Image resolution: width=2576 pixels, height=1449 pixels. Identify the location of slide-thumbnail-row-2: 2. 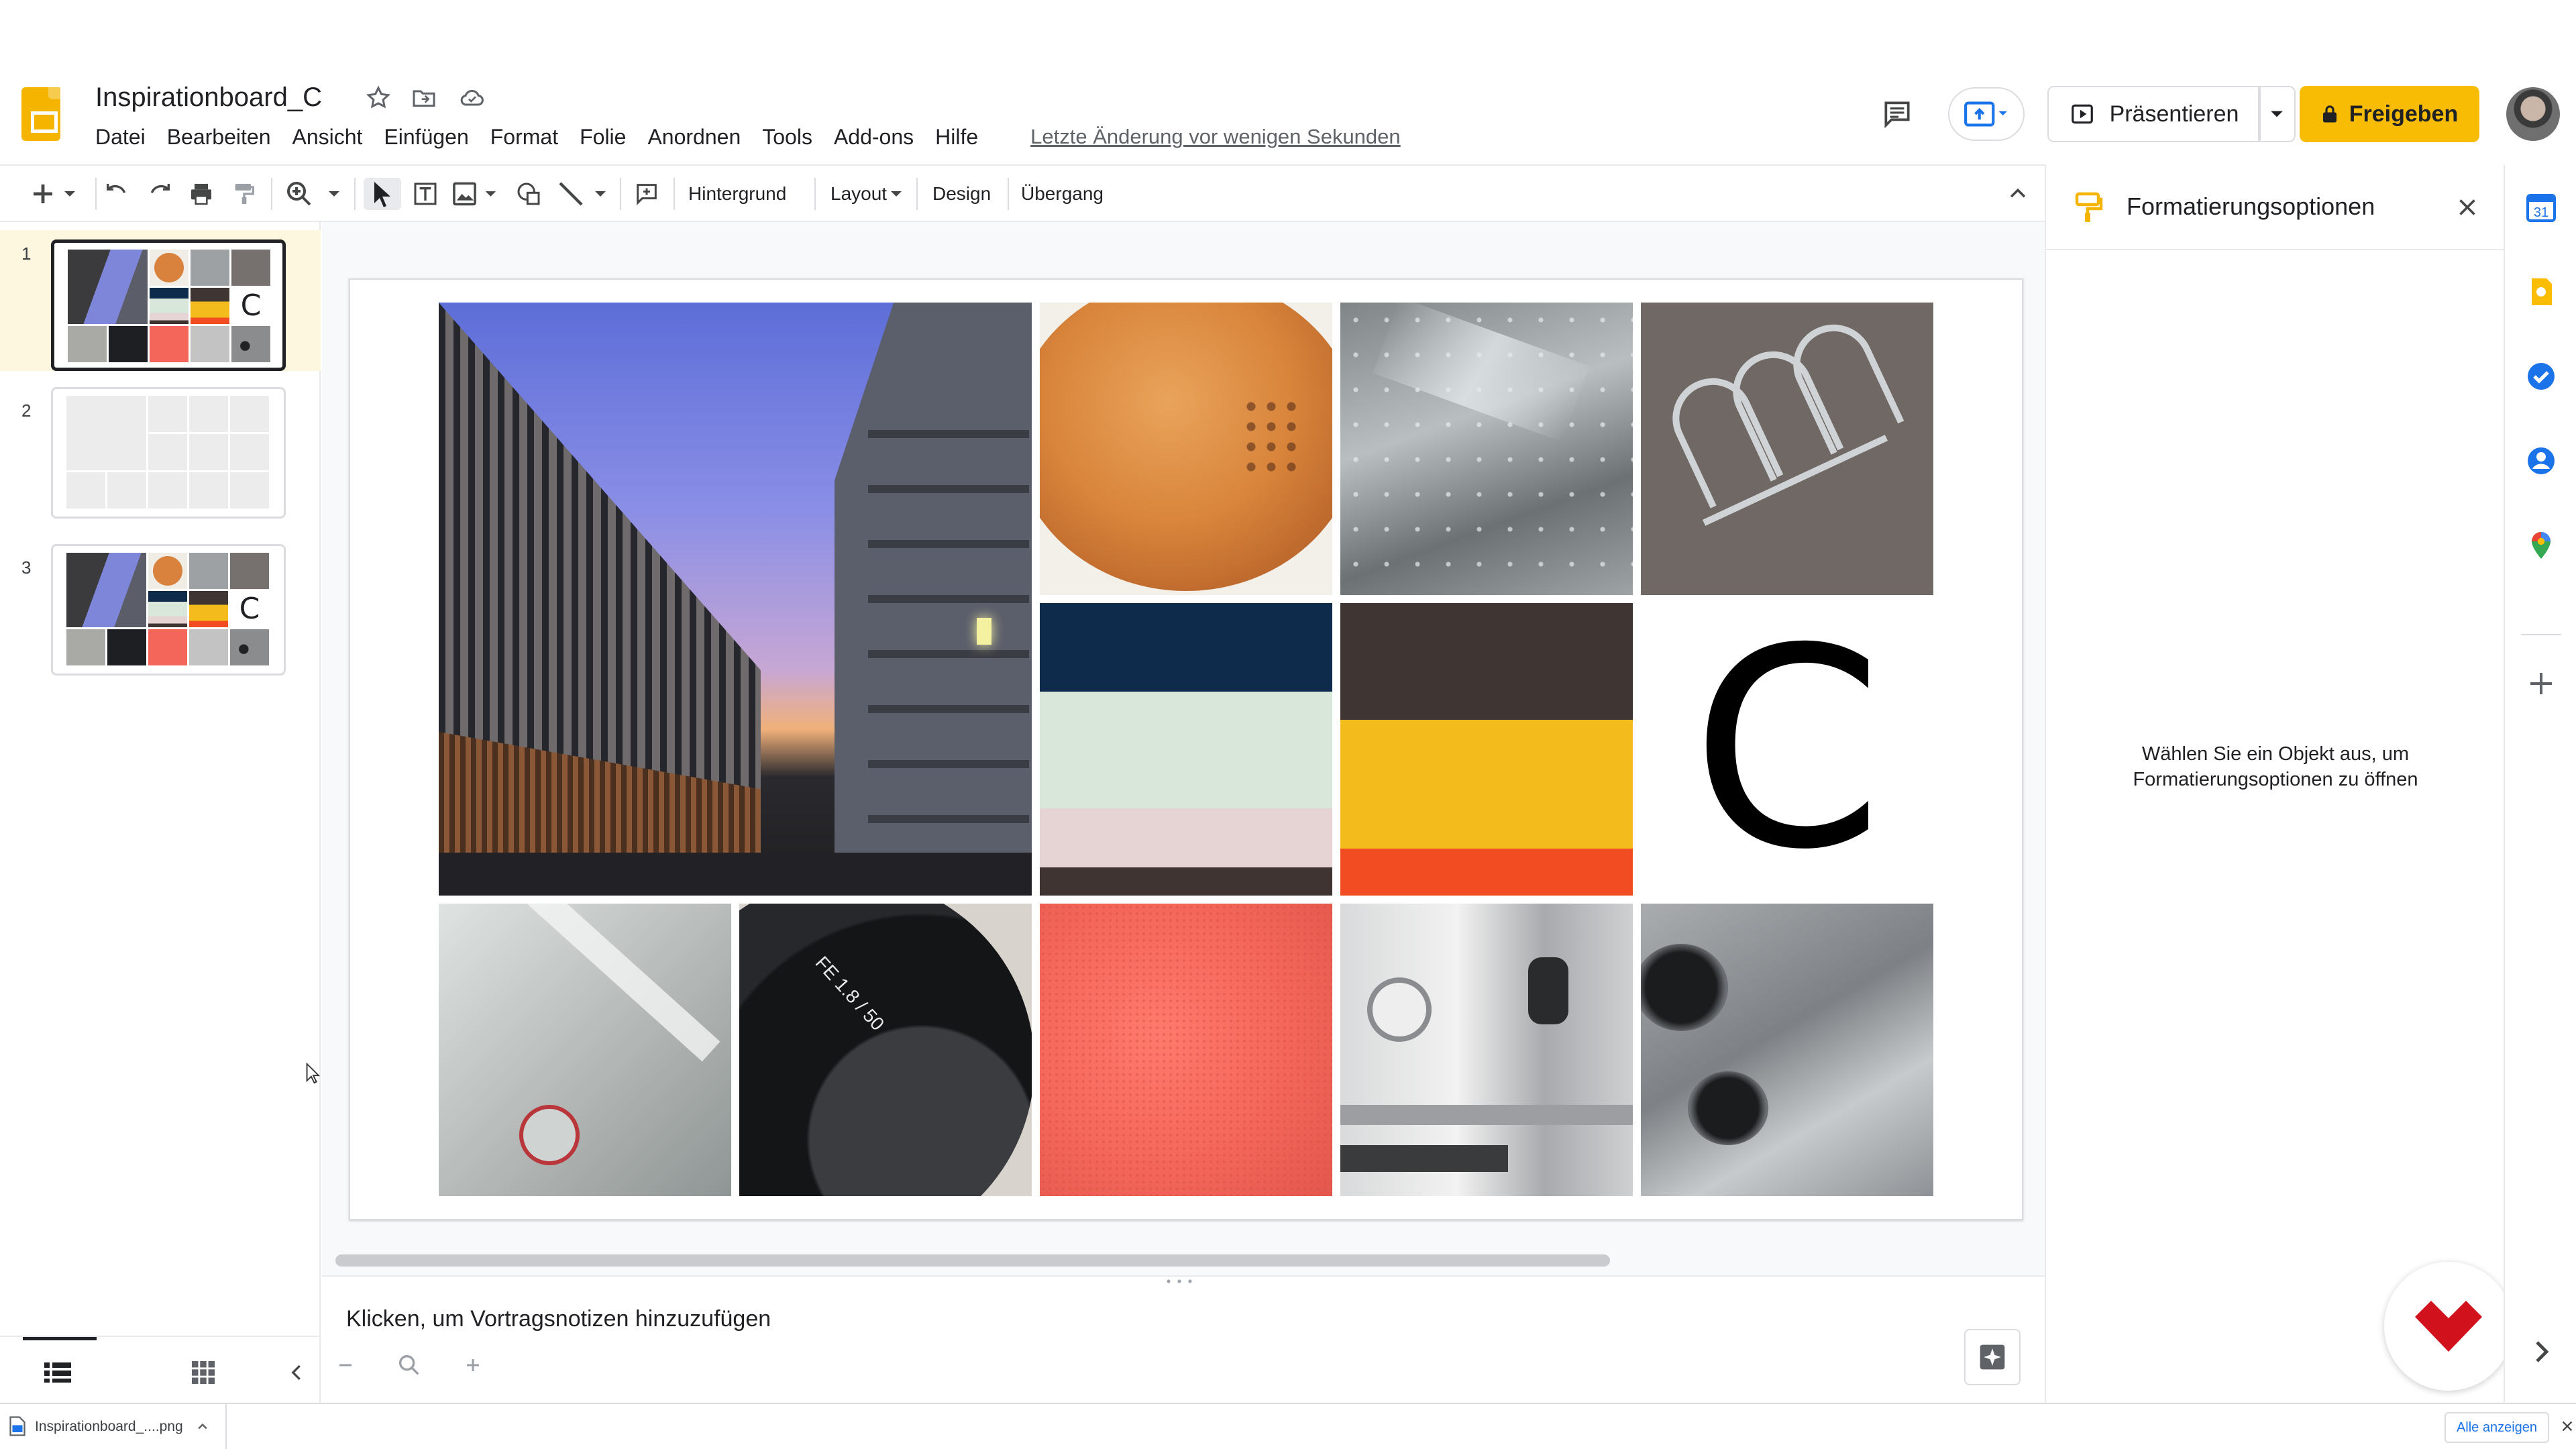
(160, 457).